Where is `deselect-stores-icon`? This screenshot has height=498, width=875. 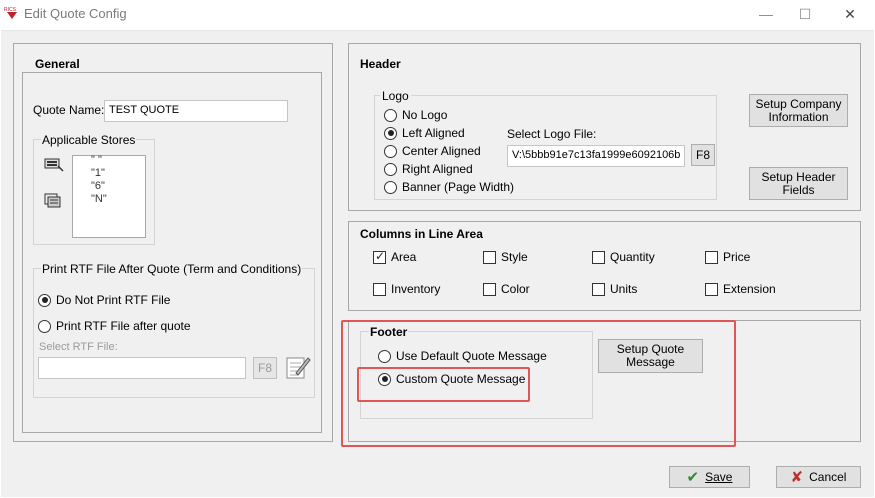 deselect-stores-icon is located at coordinates (54, 200).